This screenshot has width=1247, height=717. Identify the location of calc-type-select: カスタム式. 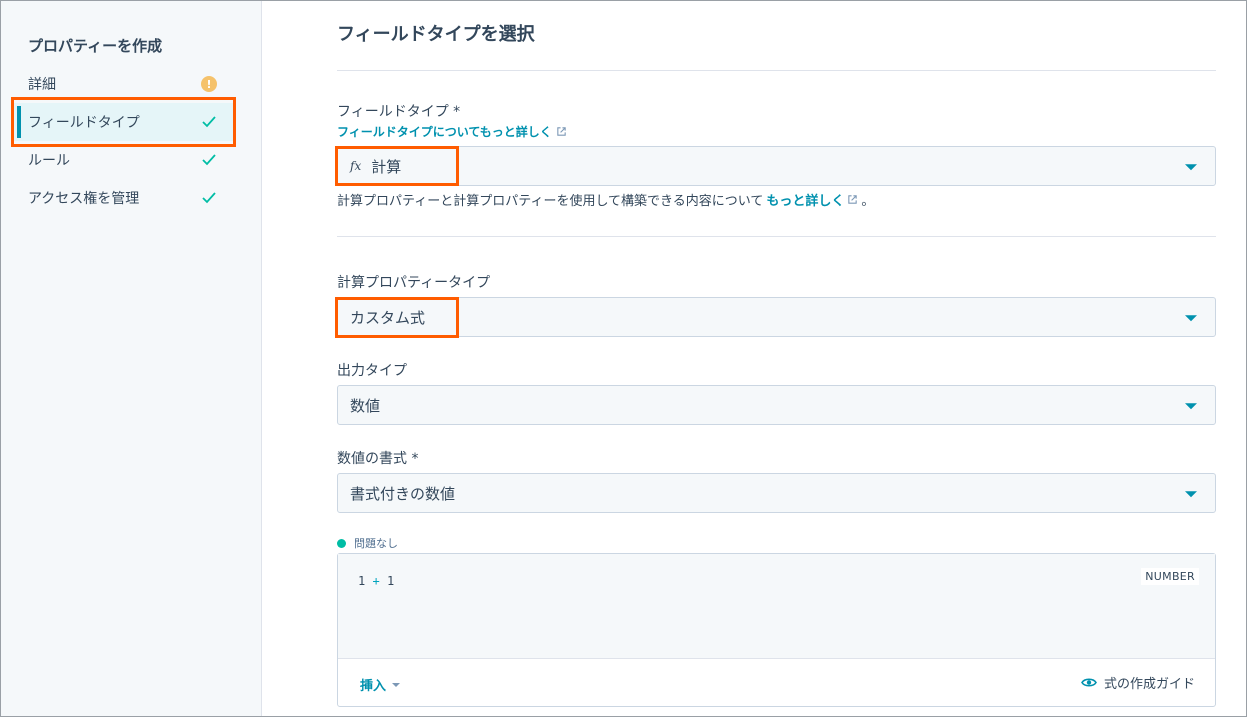
(776, 317).